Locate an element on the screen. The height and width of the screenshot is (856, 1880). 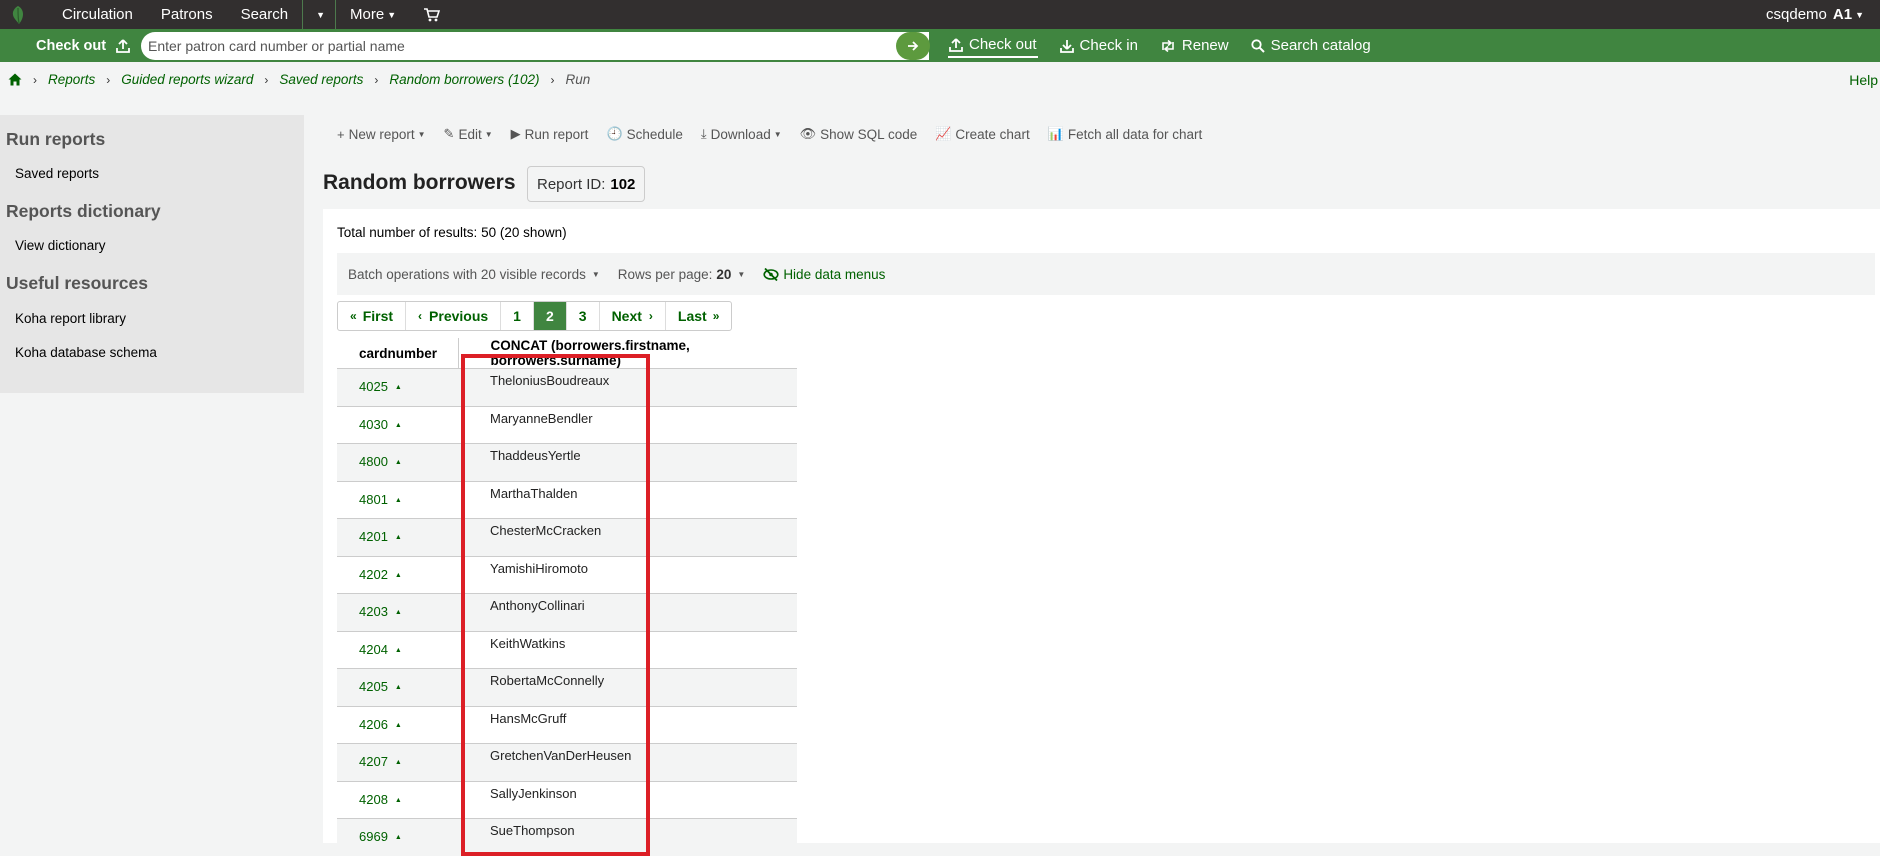
quick-renew-link: Renew is located at coordinates (1194, 45).